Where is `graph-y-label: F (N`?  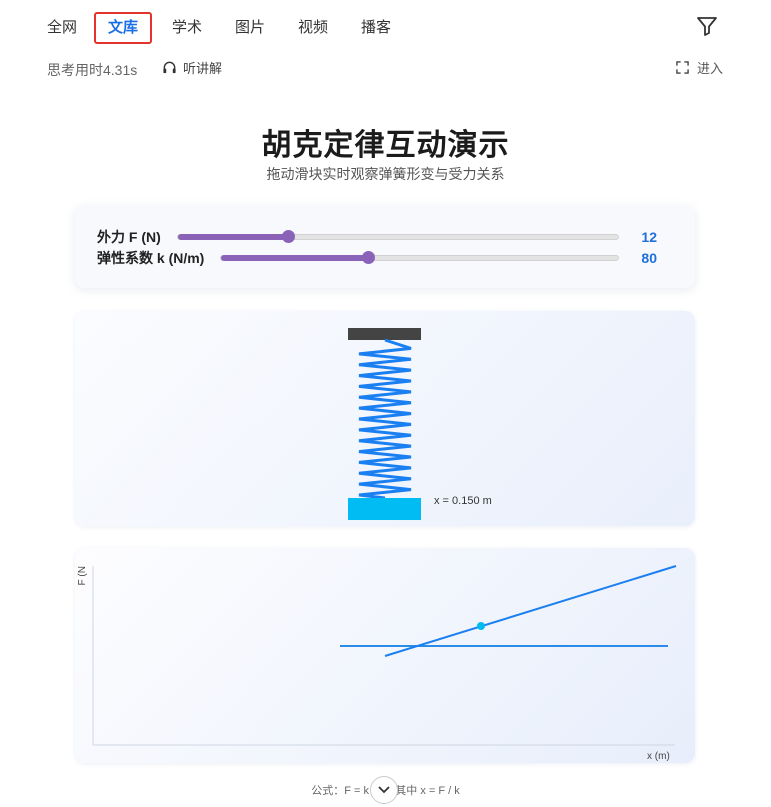 graph-y-label: F (N is located at coordinates (82, 575).